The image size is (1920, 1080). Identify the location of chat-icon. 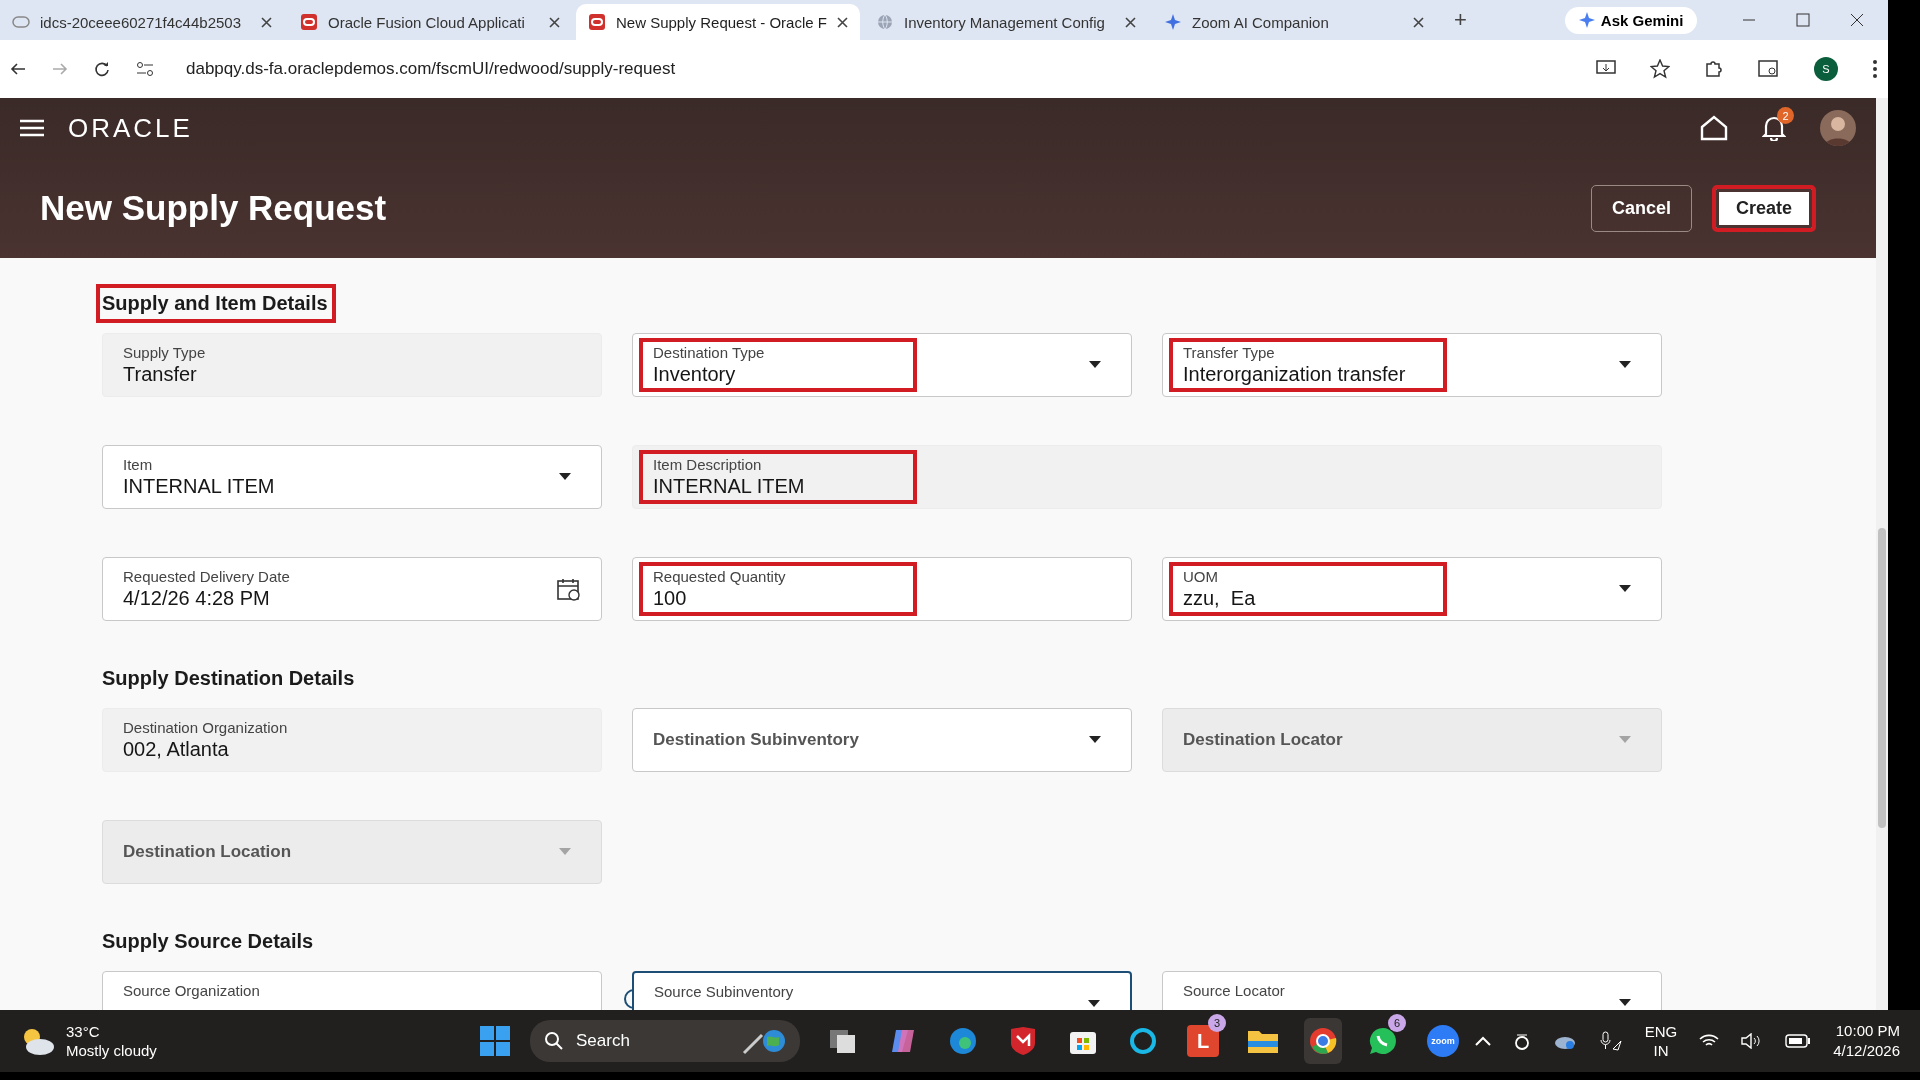
(1383, 1041).